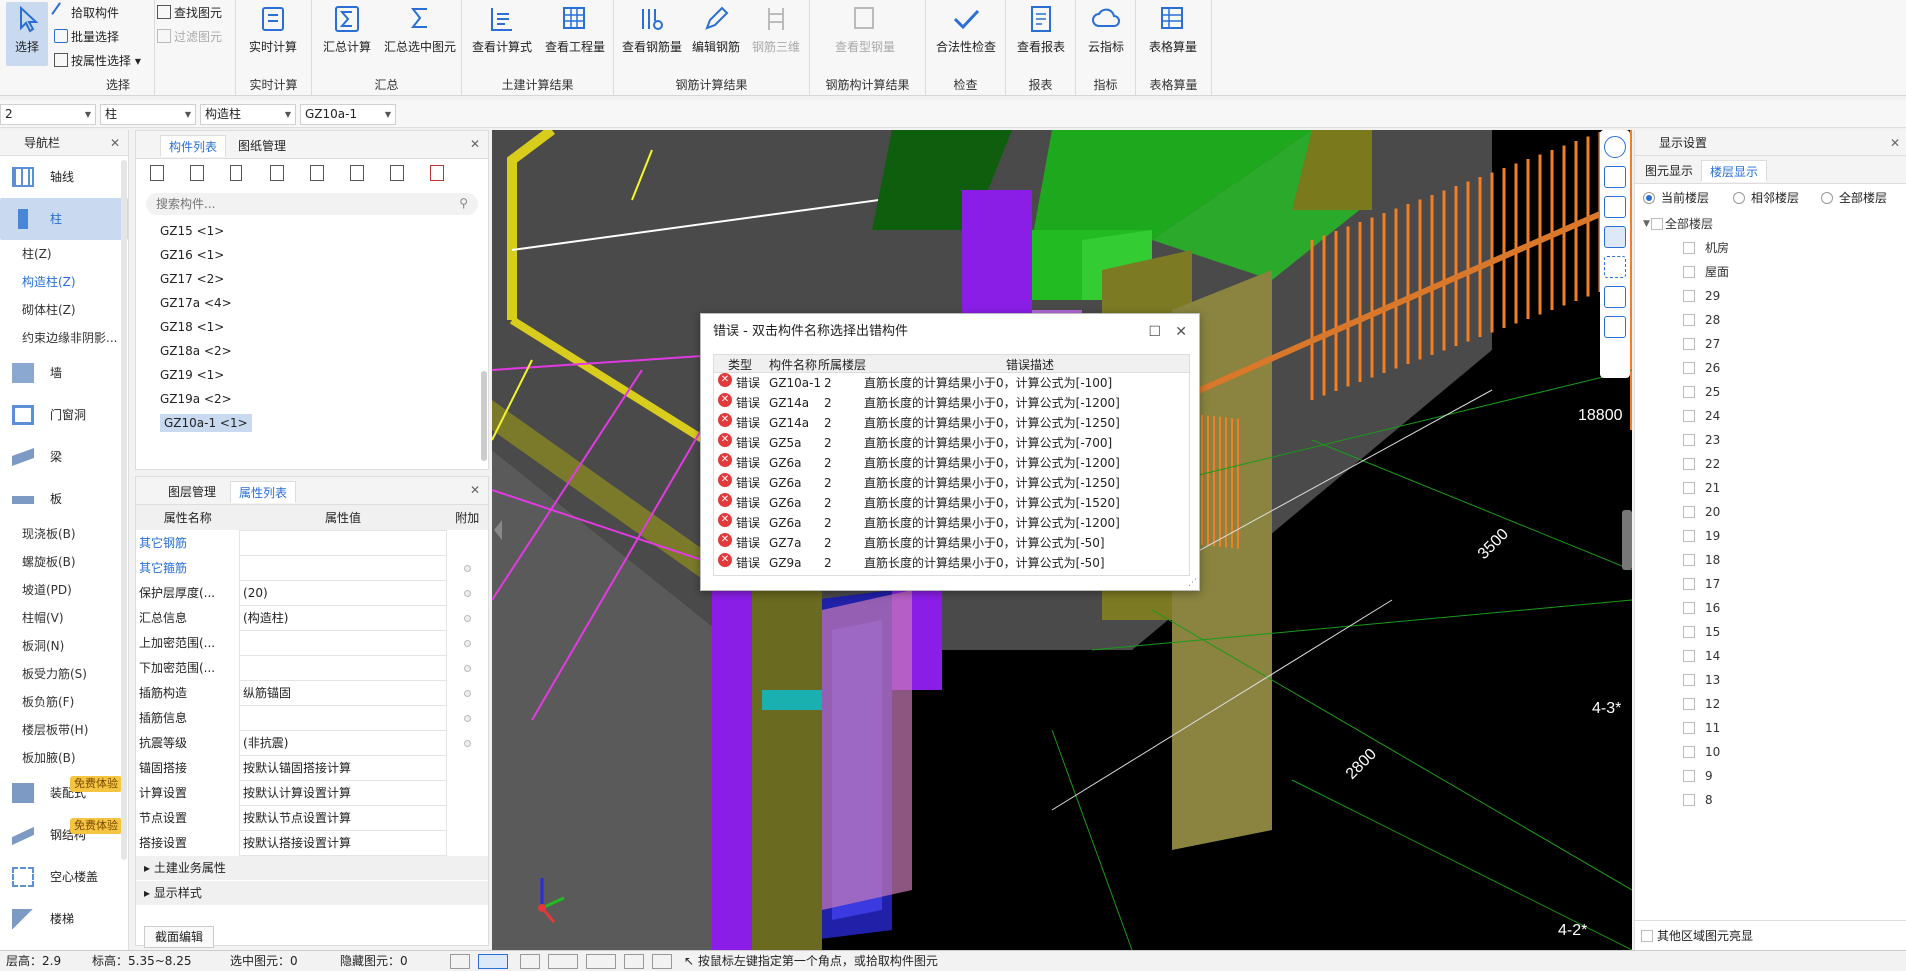 Image resolution: width=1906 pixels, height=971 pixels. Describe the element at coordinates (1615, 297) in the screenshot. I see `settings-icon` at that location.